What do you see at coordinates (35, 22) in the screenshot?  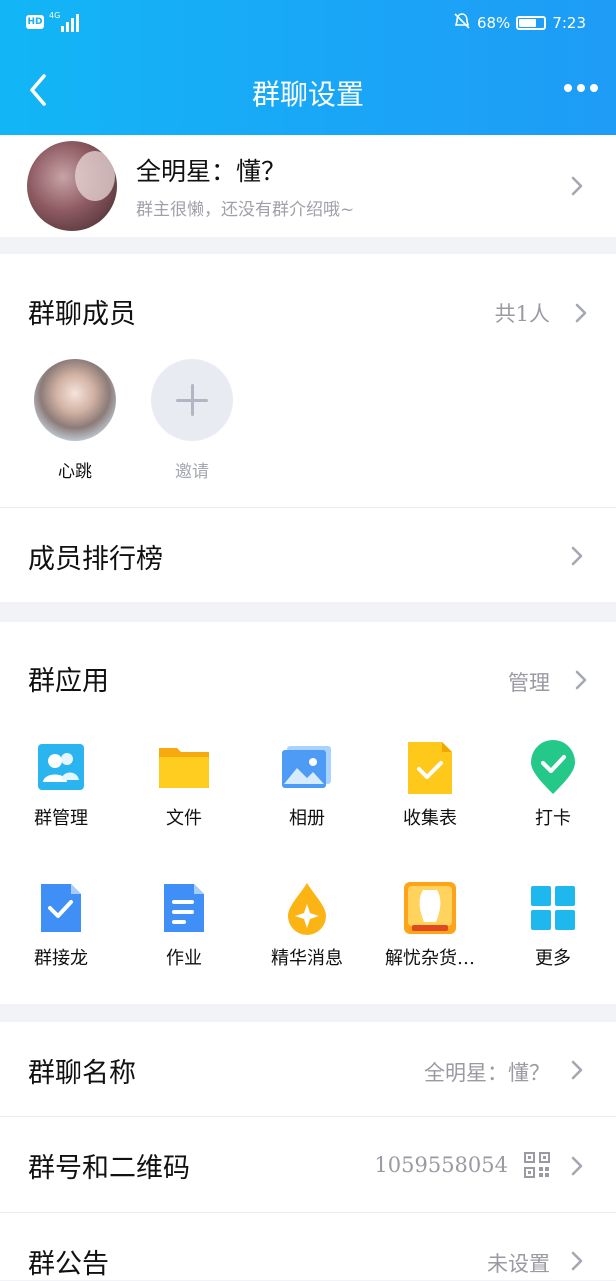 I see `hd-badge: HD` at bounding box center [35, 22].